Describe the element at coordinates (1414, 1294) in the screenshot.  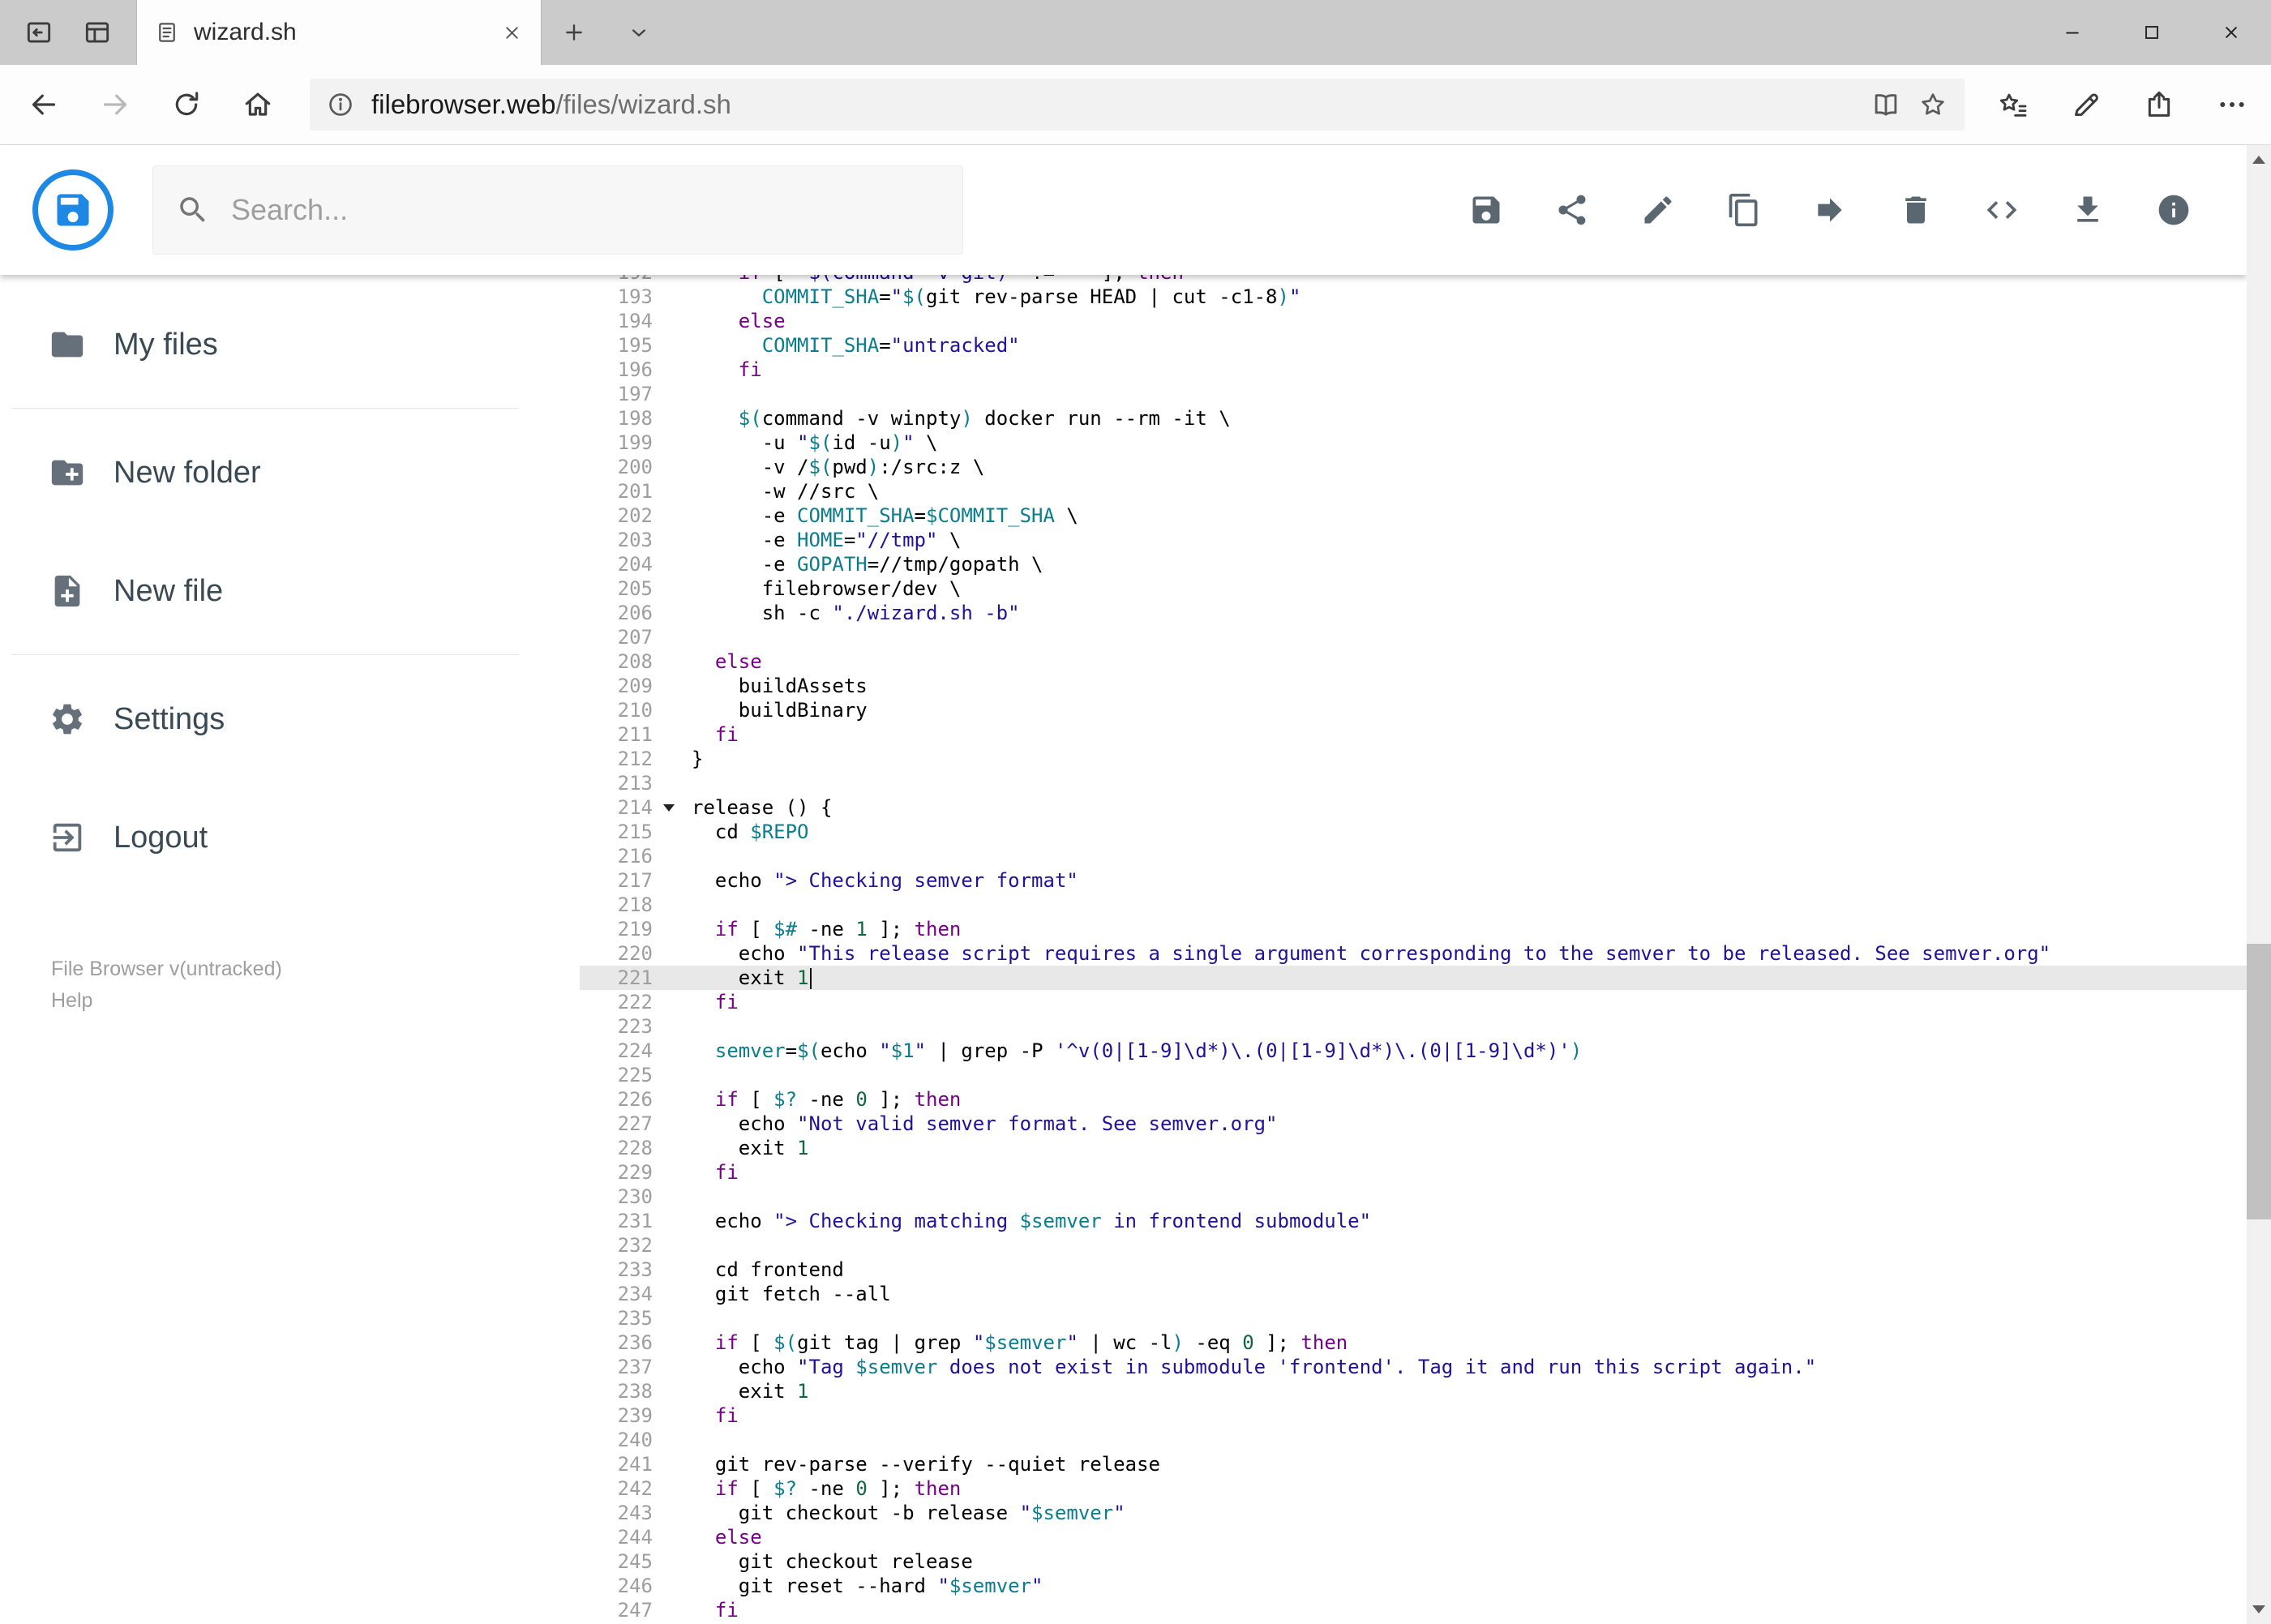
I see `code-line: 234 git fetch --all` at that location.